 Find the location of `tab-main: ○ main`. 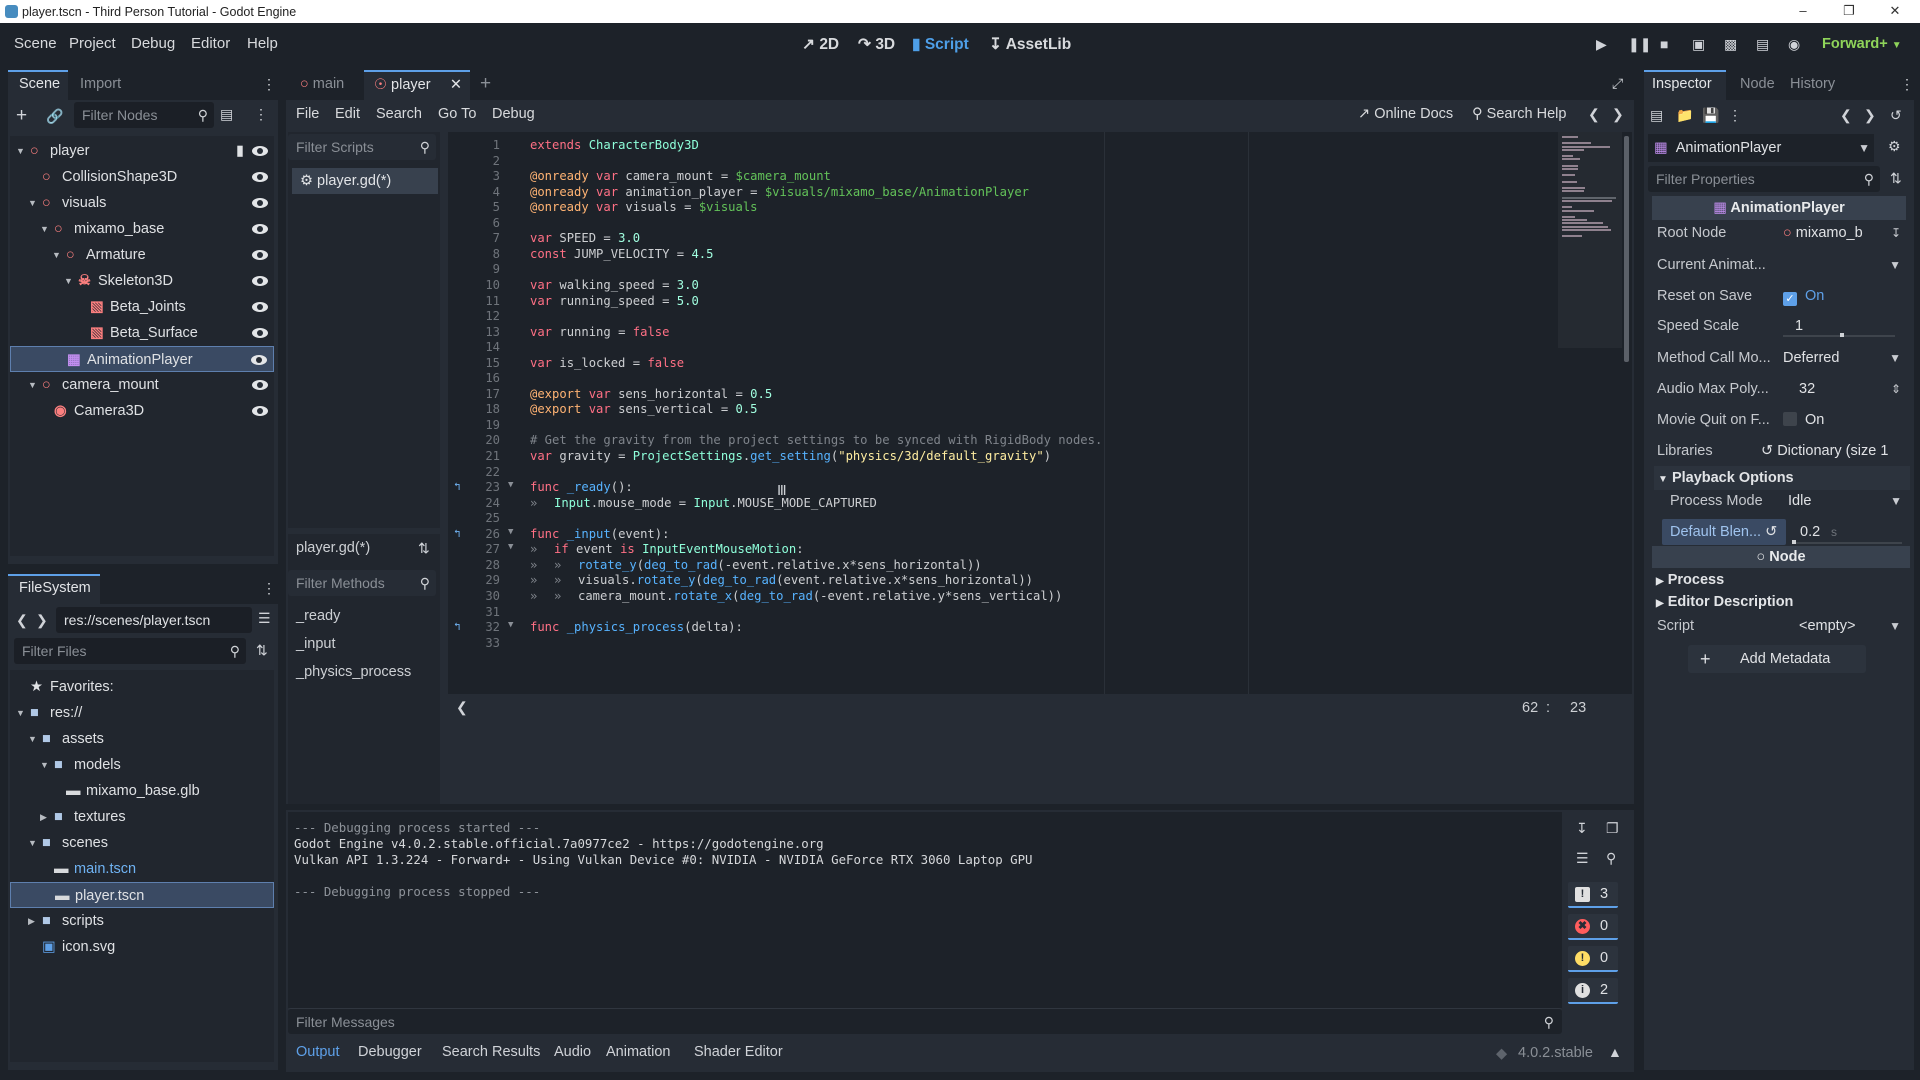

tab-main: ○ main is located at coordinates (332, 85).